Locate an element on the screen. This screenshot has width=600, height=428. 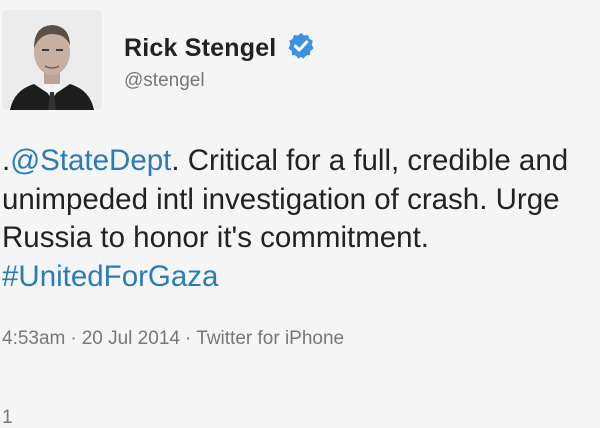
retweet-count: 1 is located at coordinates (7, 417).